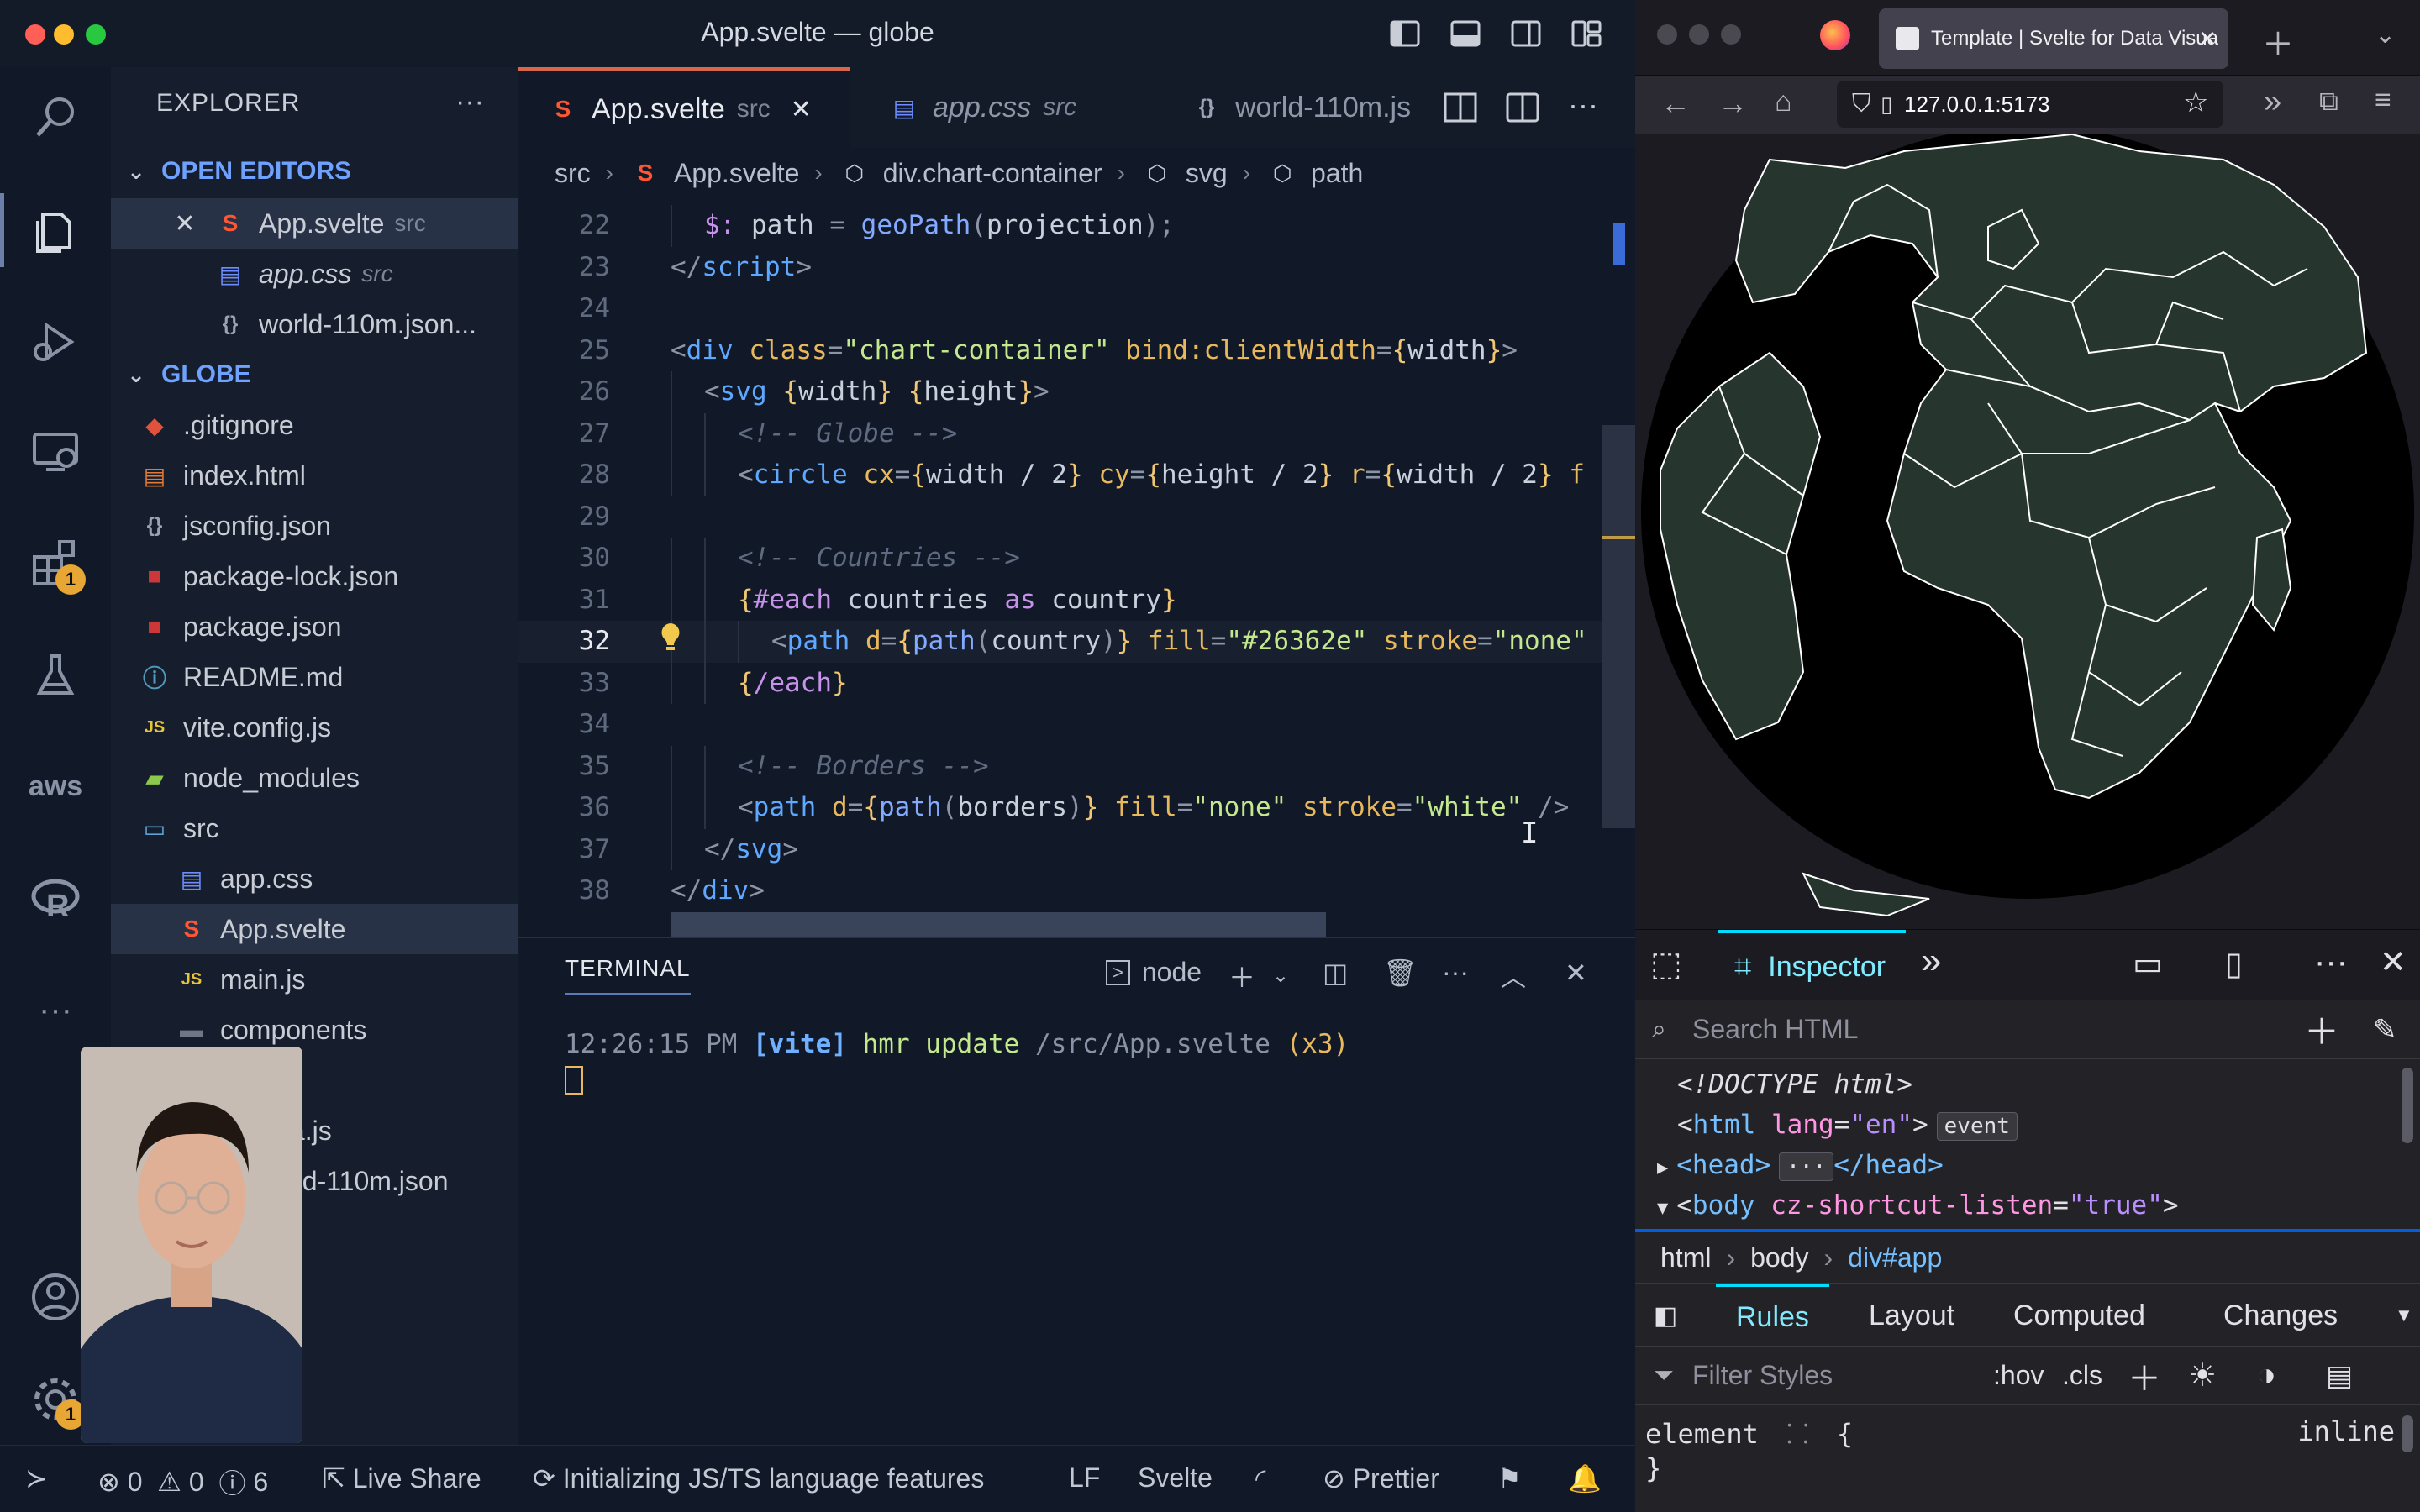  I want to click on code-line: 34, so click(1076, 725).